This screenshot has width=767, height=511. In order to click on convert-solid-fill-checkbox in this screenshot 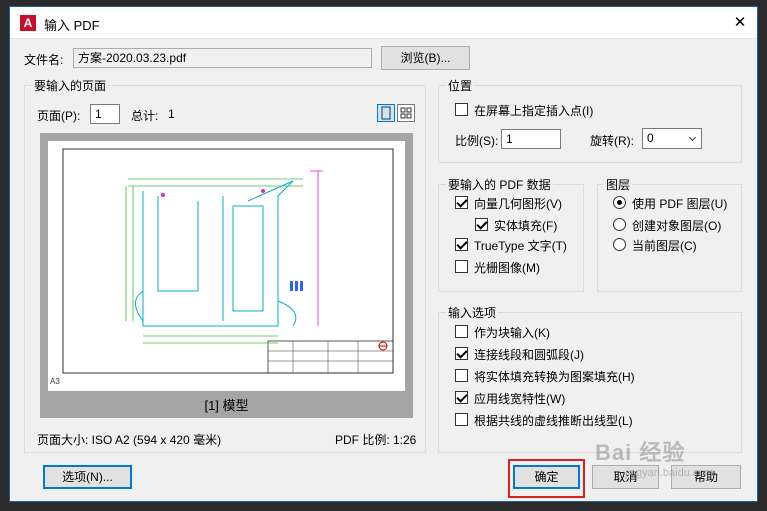, I will do `click(461, 375)`.